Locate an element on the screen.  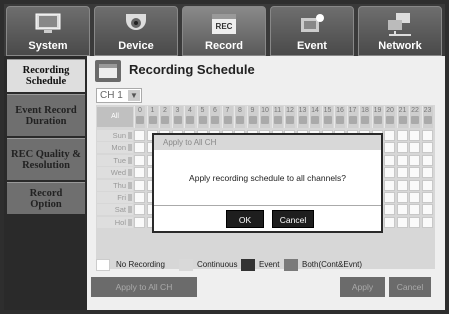
dialog-cancel-button: Cancel is located at coordinates (293, 219).